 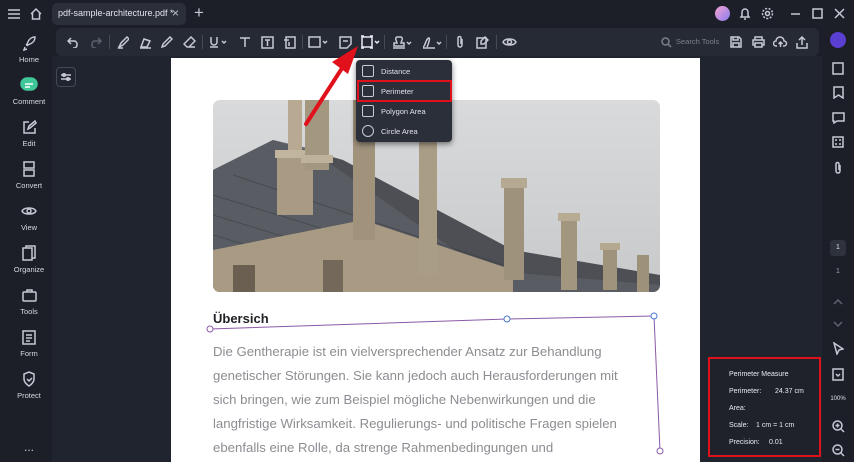 What do you see at coordinates (789, 391) in the screenshot?
I see `perimeter-value: 24.37 cm` at bounding box center [789, 391].